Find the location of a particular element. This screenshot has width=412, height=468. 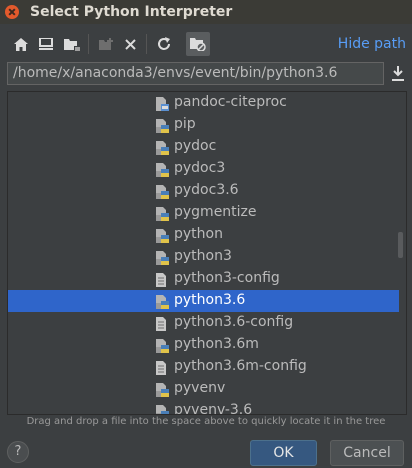

tree-row-label: pydoc3 is located at coordinates (200, 168).